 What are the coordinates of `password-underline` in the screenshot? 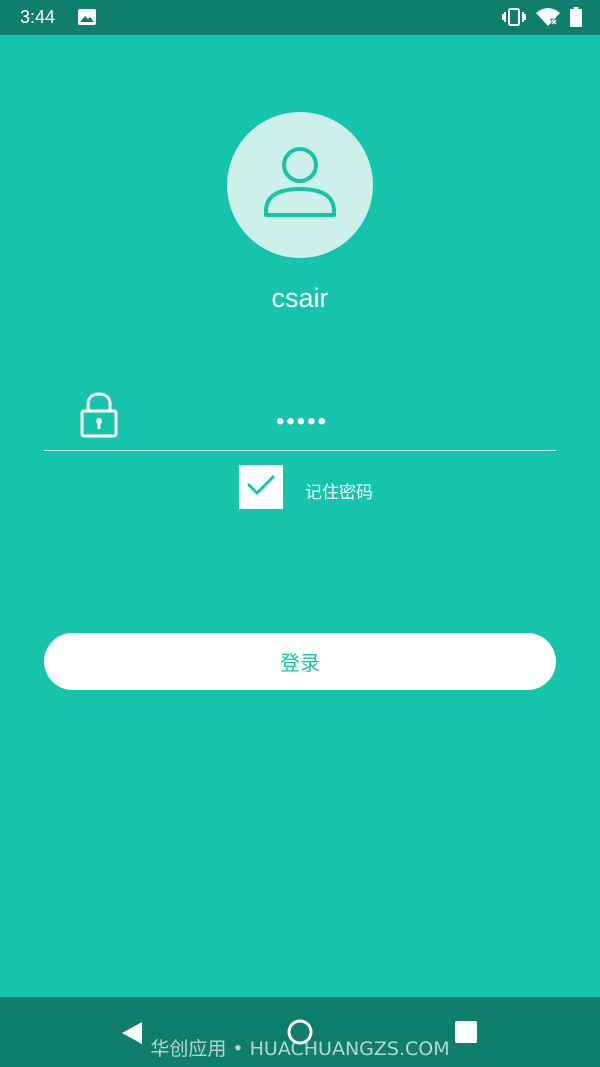 It's located at (300, 450).